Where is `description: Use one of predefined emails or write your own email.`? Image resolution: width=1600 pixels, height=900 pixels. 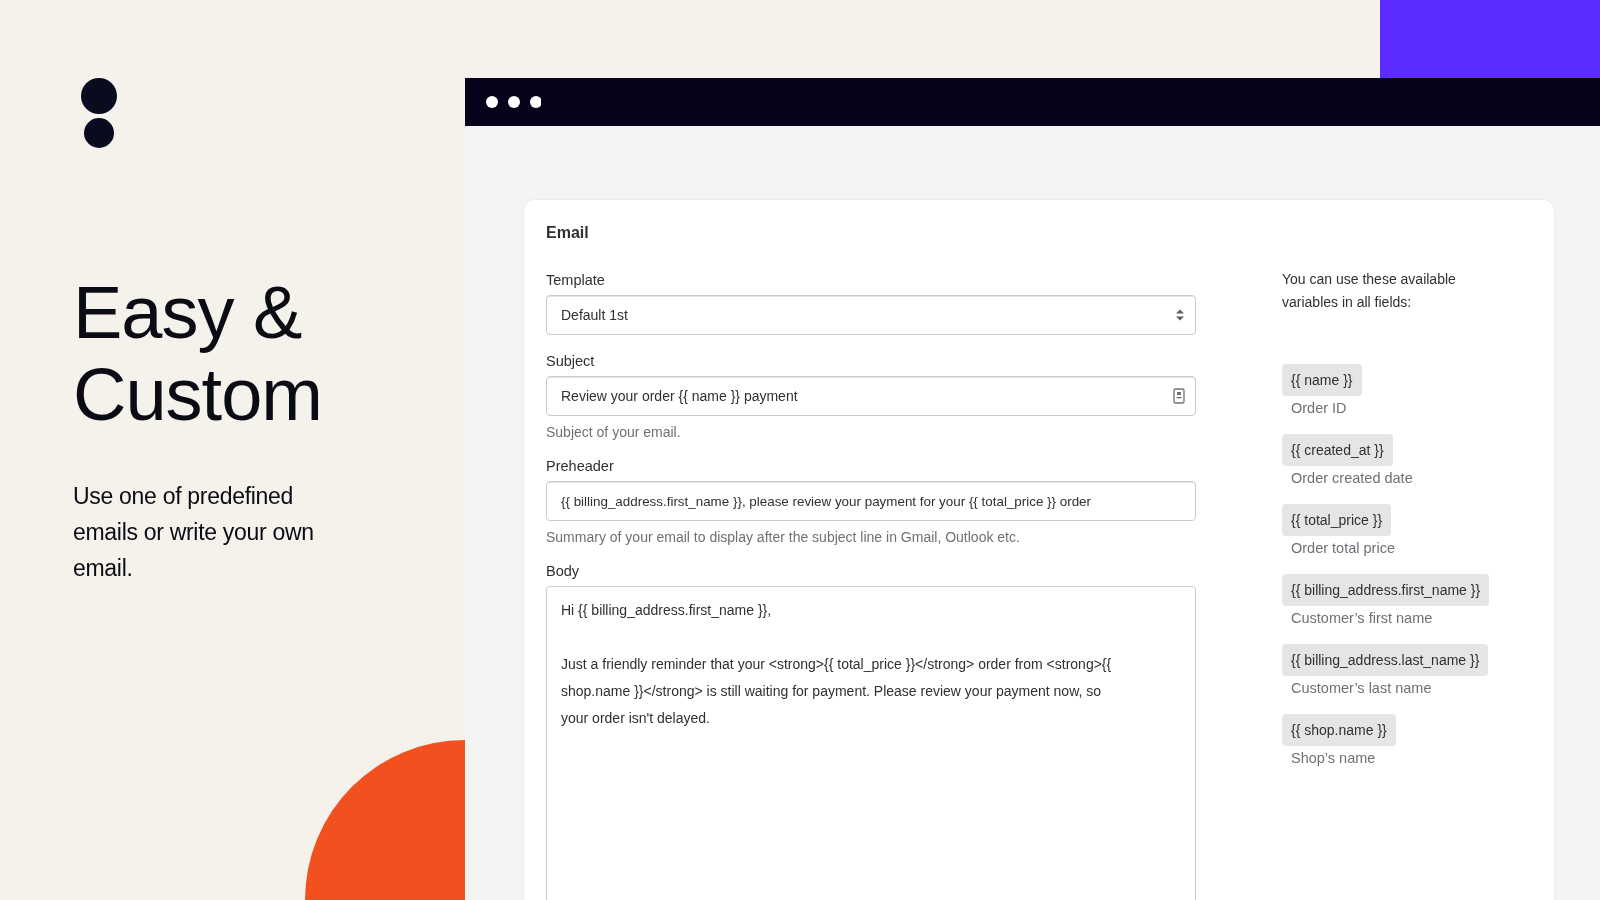 description: Use one of predefined emails or write your own email. is located at coordinates (194, 532).